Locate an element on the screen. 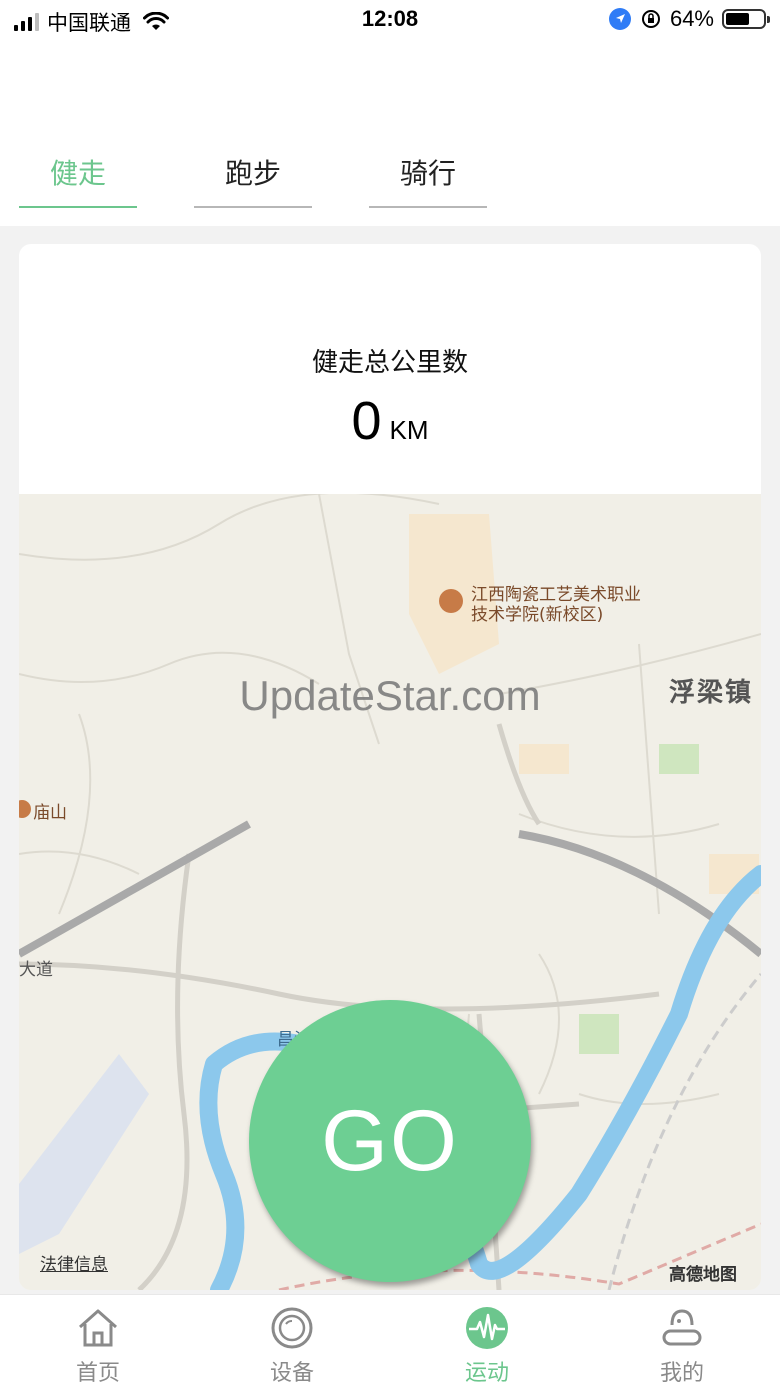  device-icon is located at coordinates (292, 1328).